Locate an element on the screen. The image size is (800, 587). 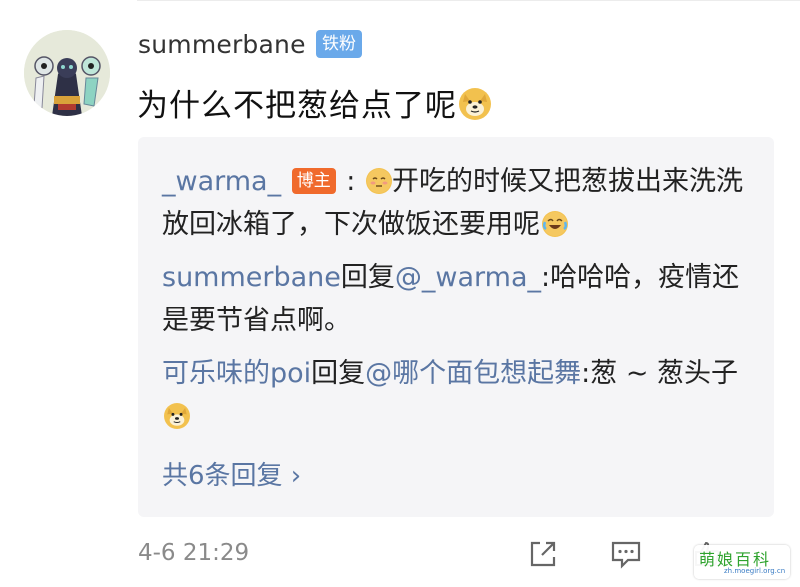
watermark-url: zh.moegirl.org.cn is located at coordinates (755, 571).